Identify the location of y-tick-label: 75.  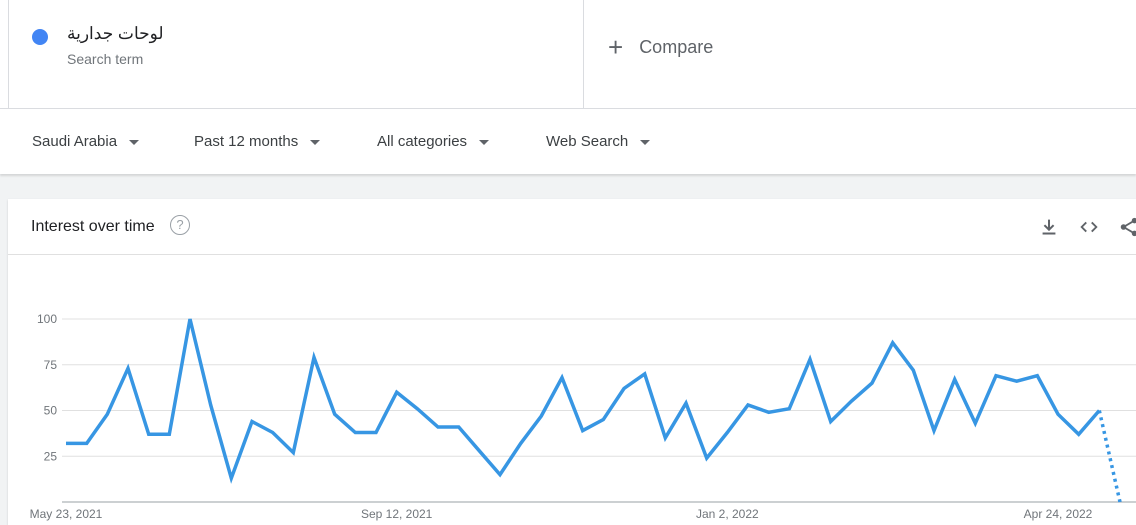
(51, 365).